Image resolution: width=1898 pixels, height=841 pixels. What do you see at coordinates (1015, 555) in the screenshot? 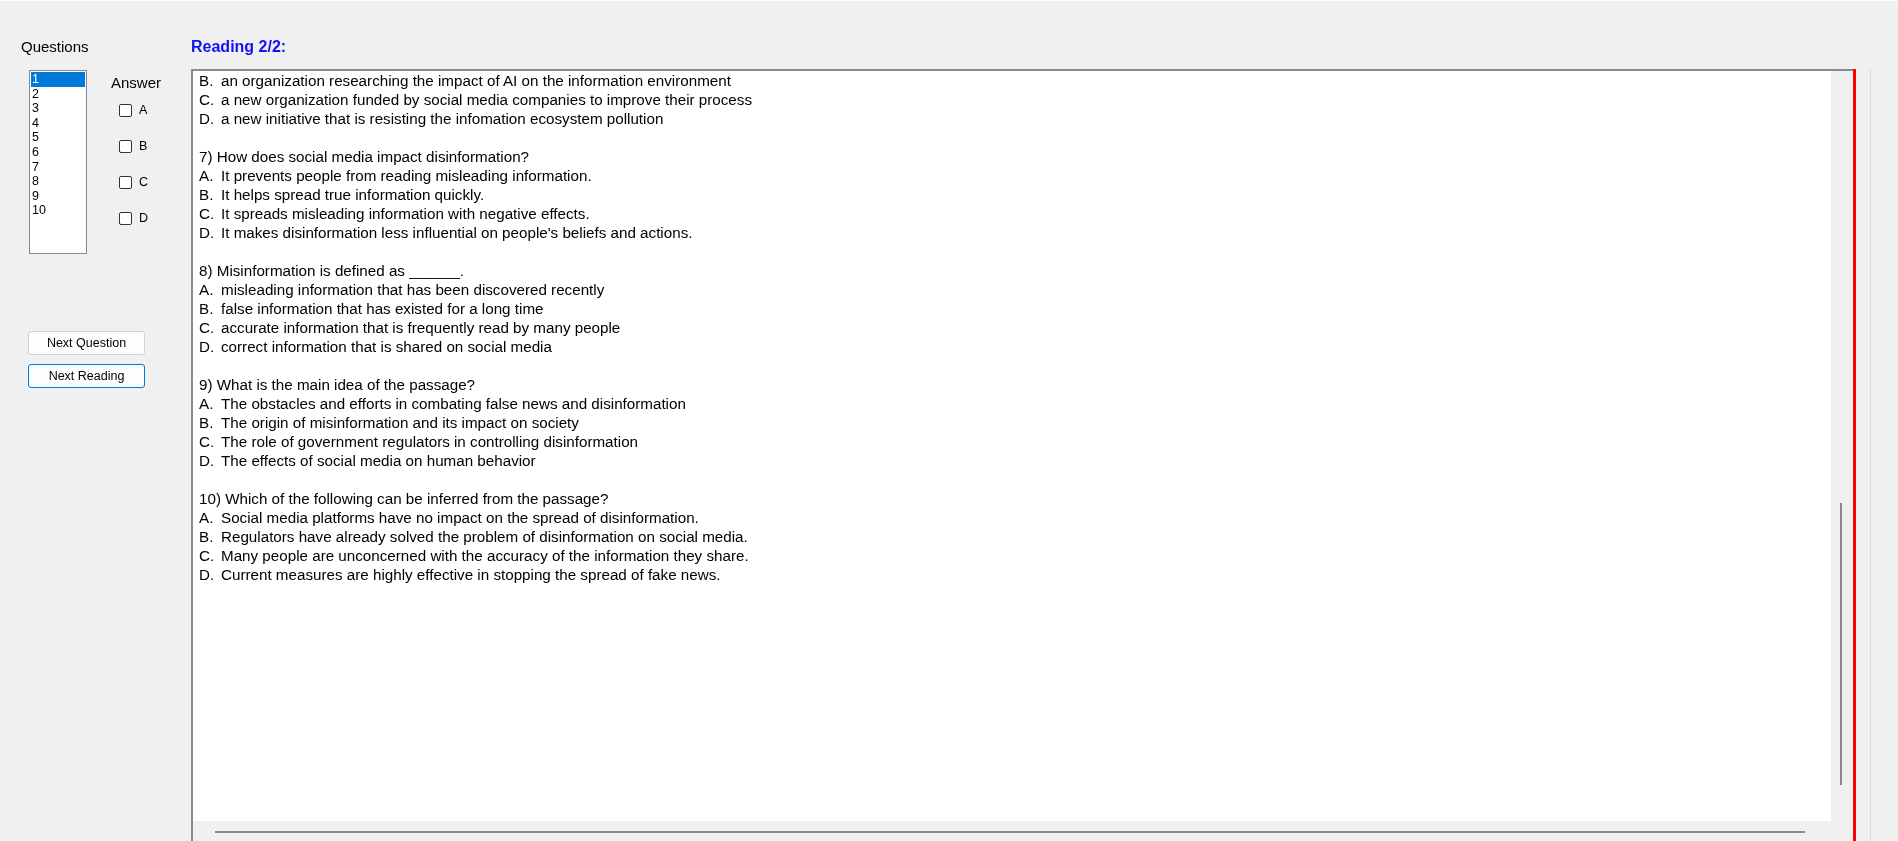
I see `answer-option: C. Many people are unconcerned with the accuracy of the information they share.` at bounding box center [1015, 555].